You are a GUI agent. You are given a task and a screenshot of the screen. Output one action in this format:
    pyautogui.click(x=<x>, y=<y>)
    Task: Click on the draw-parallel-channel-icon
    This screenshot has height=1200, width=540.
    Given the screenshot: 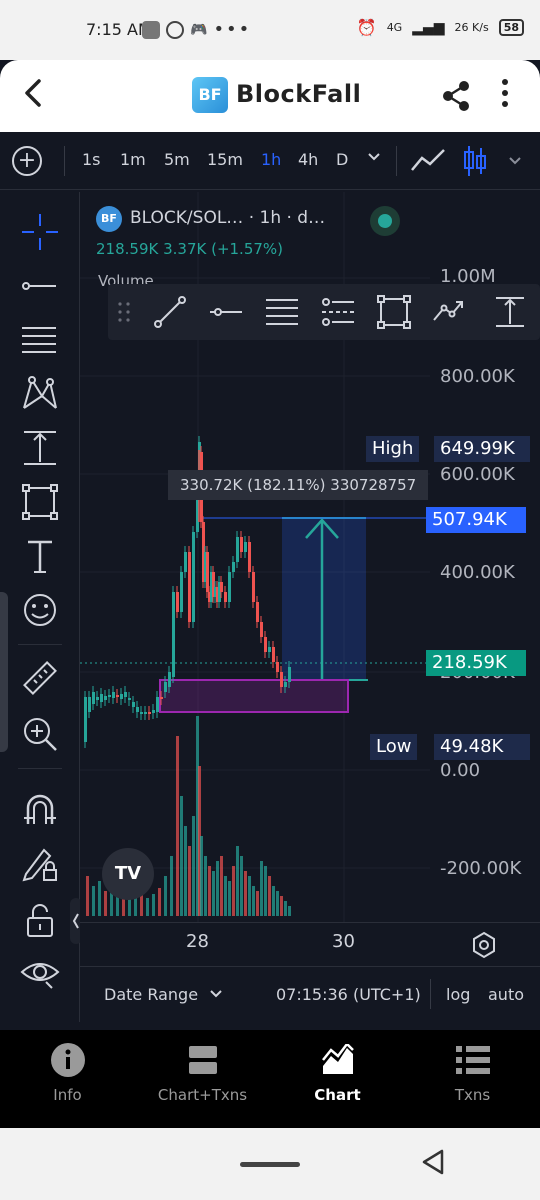 What is the action you would take?
    pyautogui.click(x=338, y=312)
    